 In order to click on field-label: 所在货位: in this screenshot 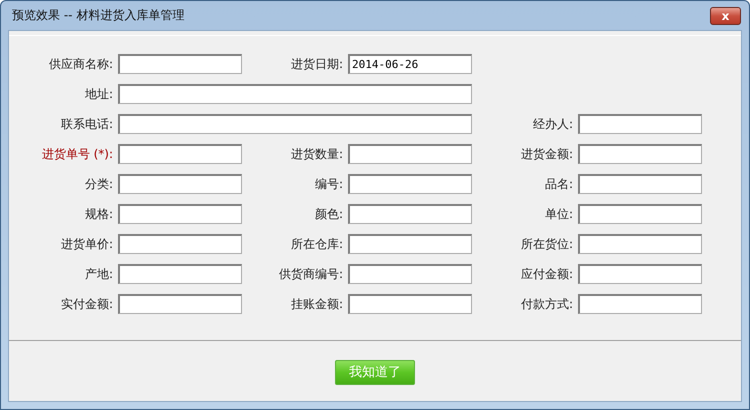, I will do `click(546, 244)`.